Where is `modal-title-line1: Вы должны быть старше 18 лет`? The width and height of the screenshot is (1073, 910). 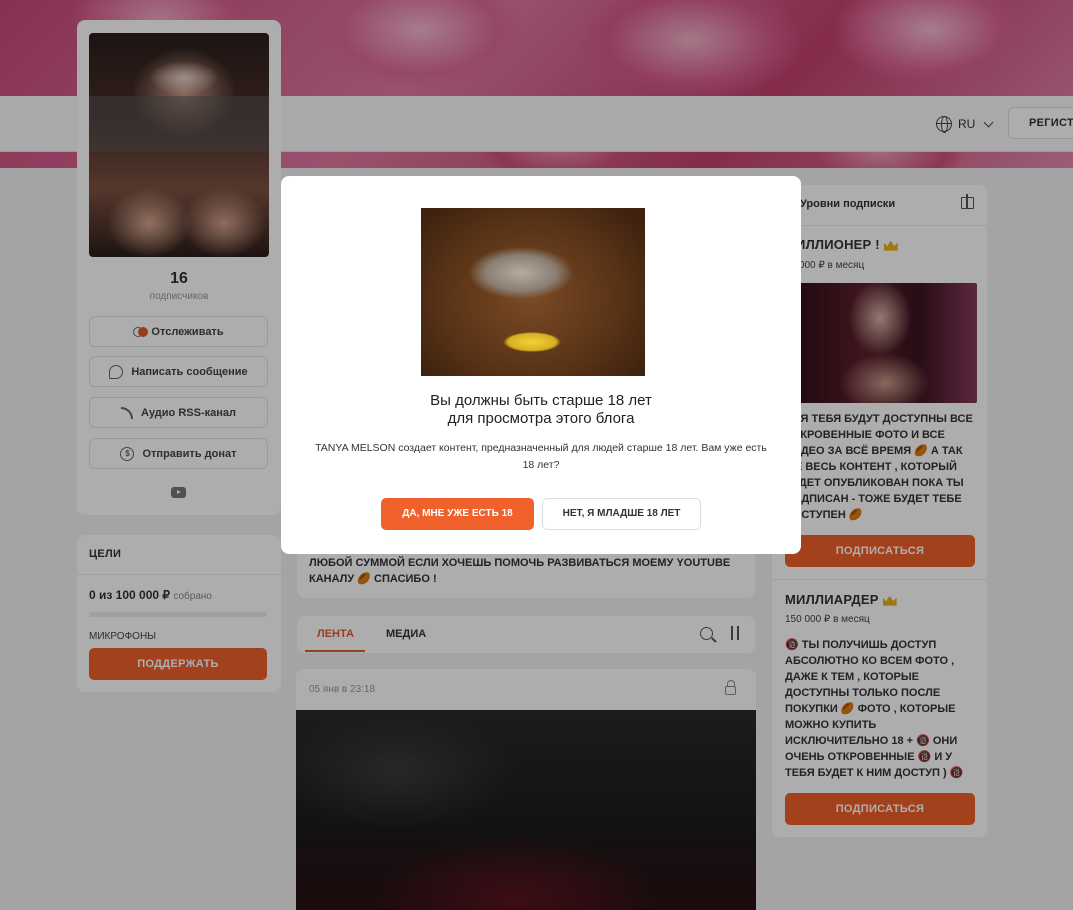
modal-title-line1: Вы должны быть старше 18 лет is located at coordinates (541, 400).